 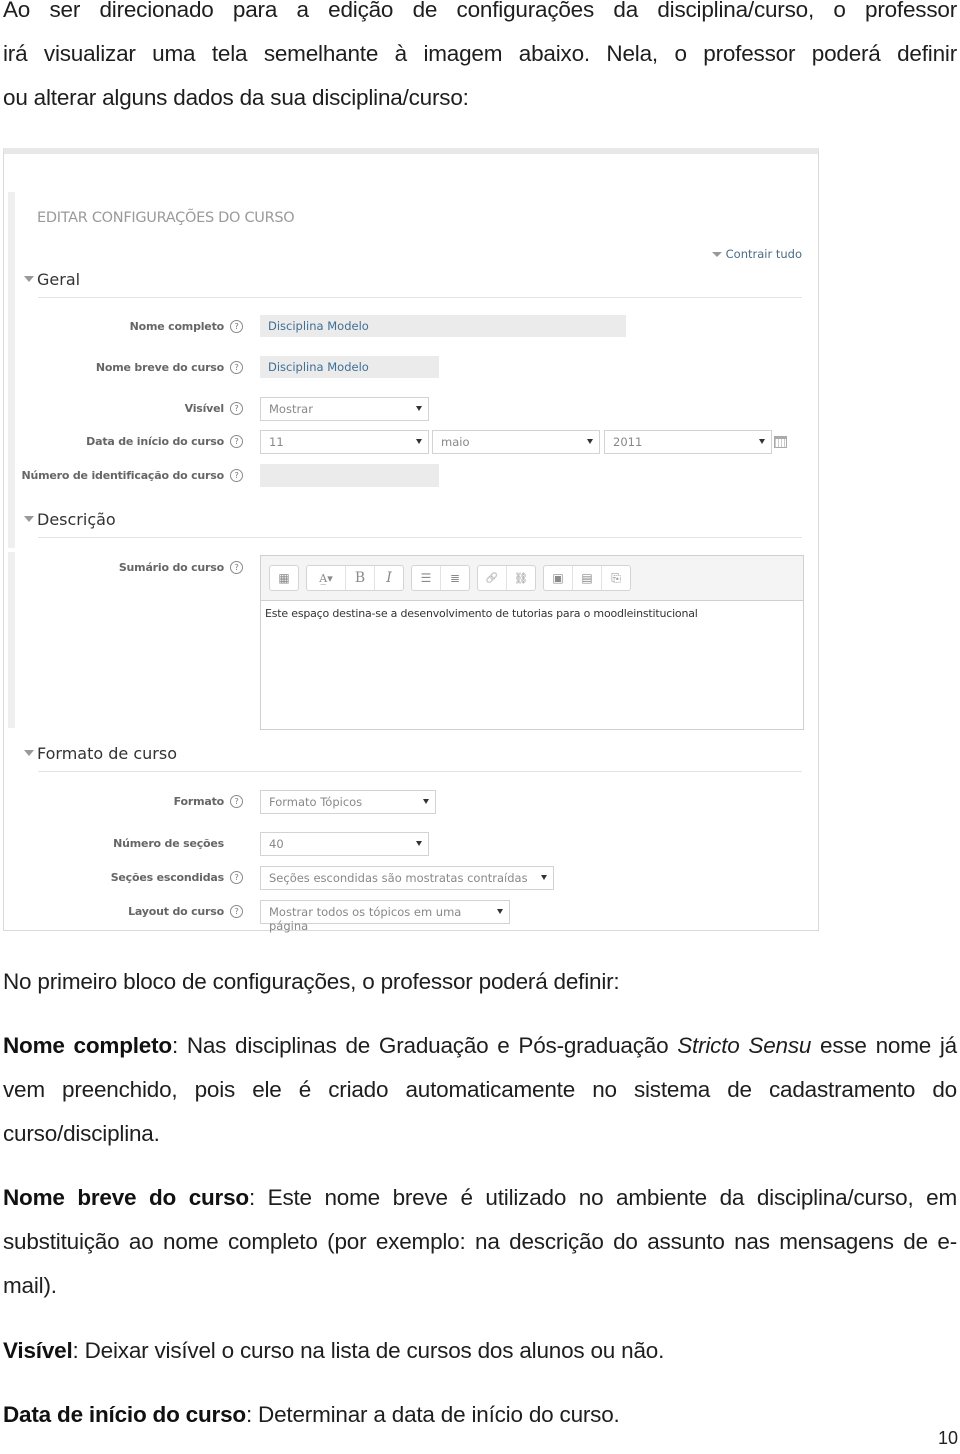 What do you see at coordinates (126, 1197) in the screenshot?
I see `short-name-term: Nome breve do curso` at bounding box center [126, 1197].